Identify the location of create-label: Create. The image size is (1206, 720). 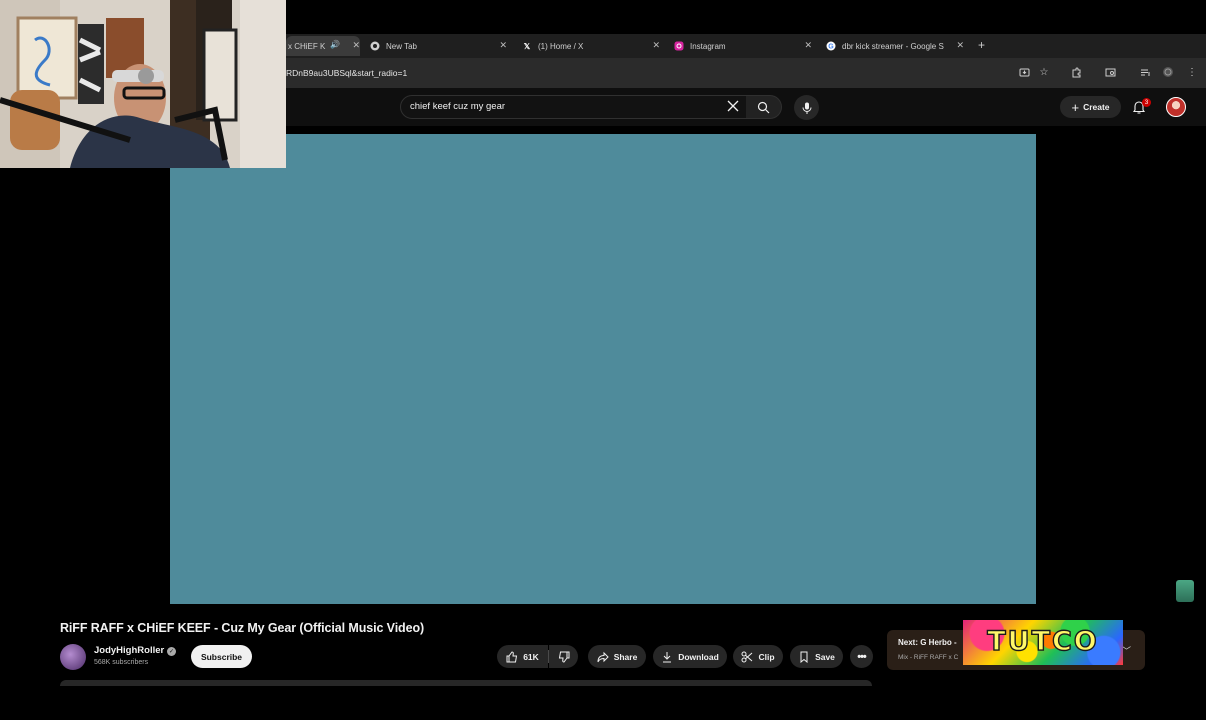
(1096, 107).